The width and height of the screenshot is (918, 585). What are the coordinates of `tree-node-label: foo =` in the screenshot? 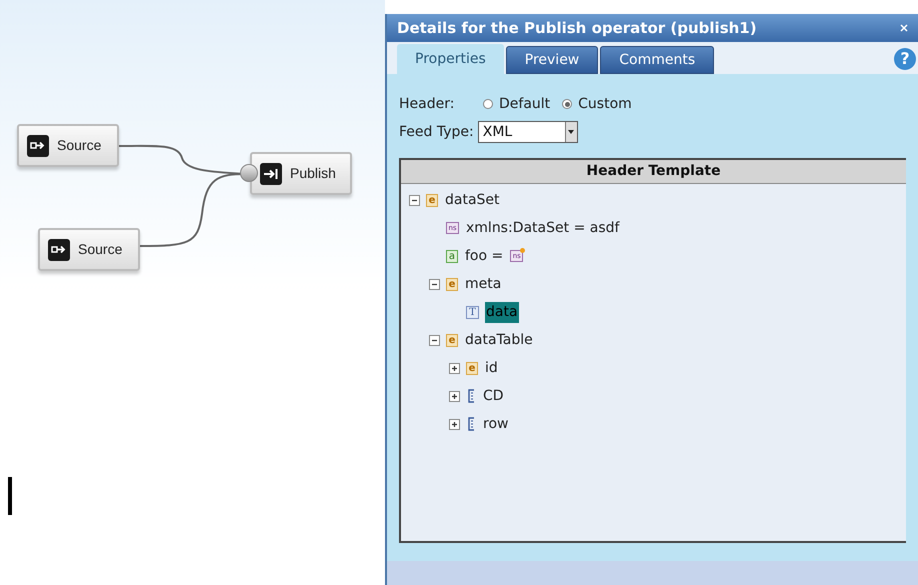 It's located at (484, 256).